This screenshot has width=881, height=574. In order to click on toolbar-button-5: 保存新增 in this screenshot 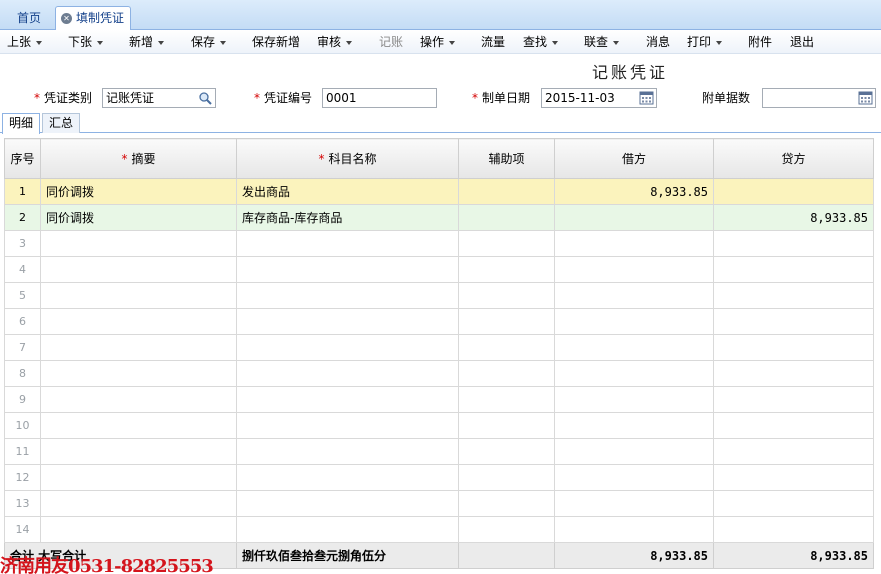, I will do `click(276, 42)`.